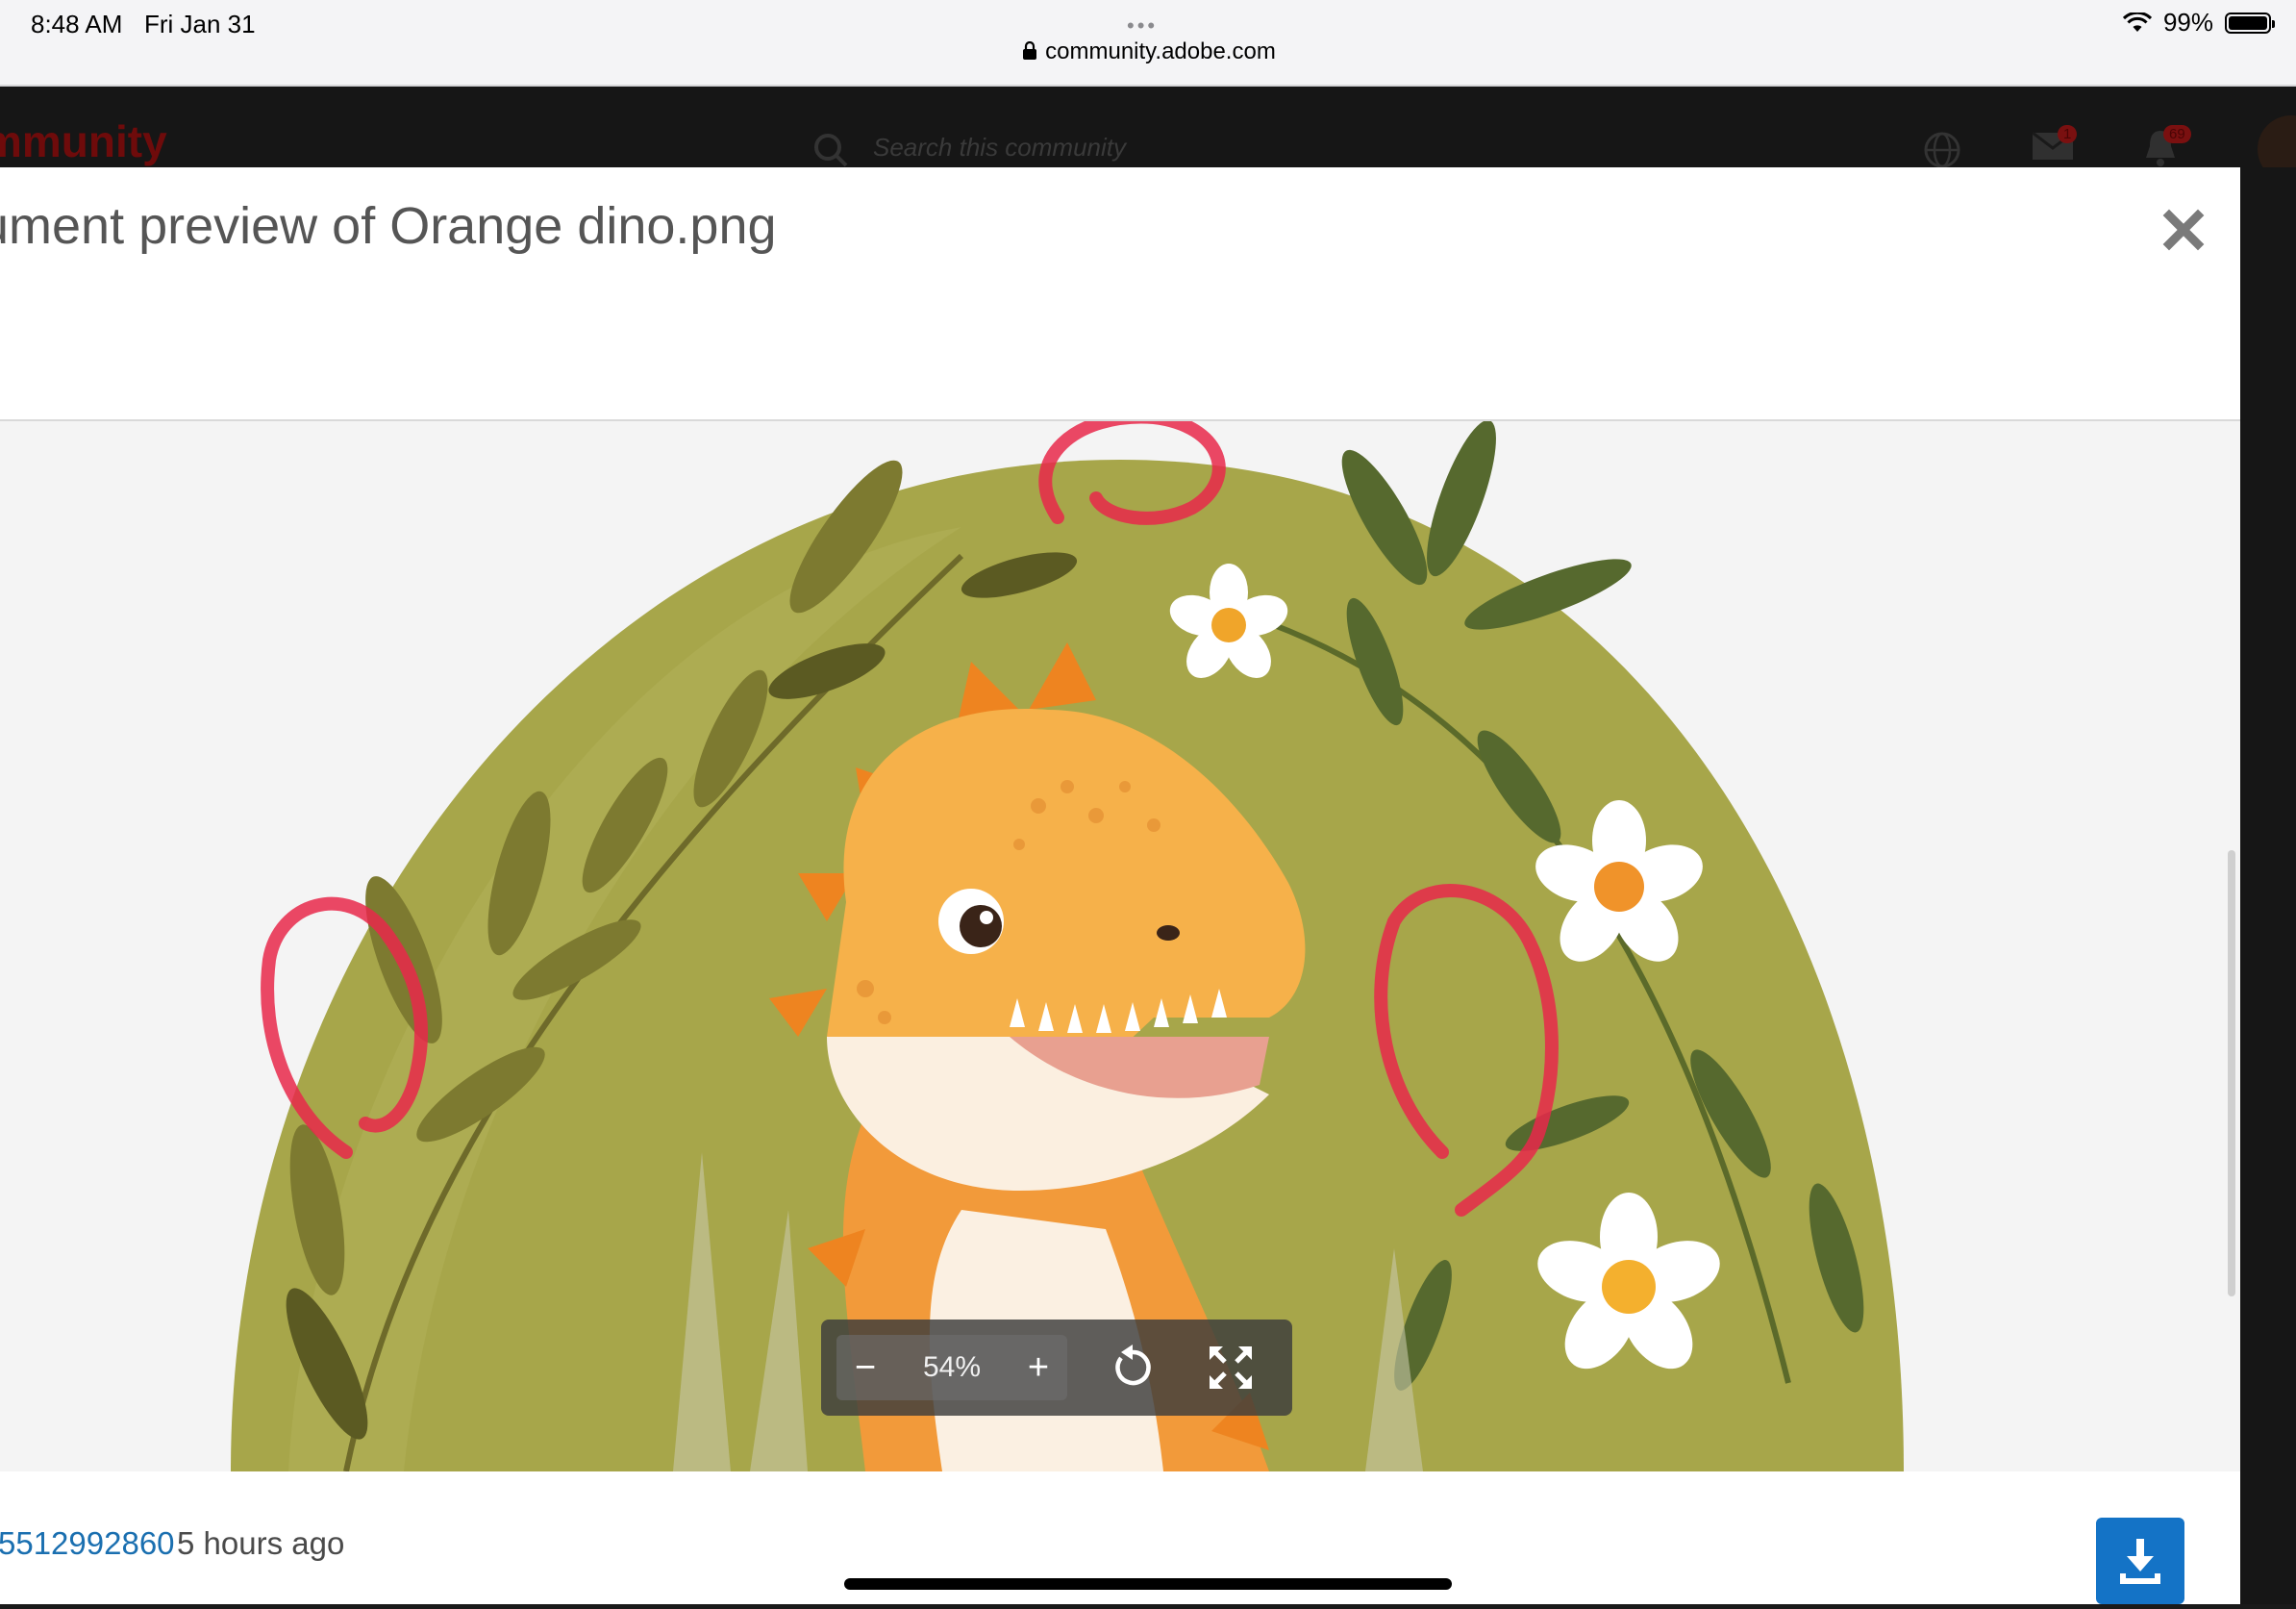 The width and height of the screenshot is (2296, 1609). Describe the element at coordinates (1038, 1367) in the screenshot. I see `zoom-in-button: +` at that location.